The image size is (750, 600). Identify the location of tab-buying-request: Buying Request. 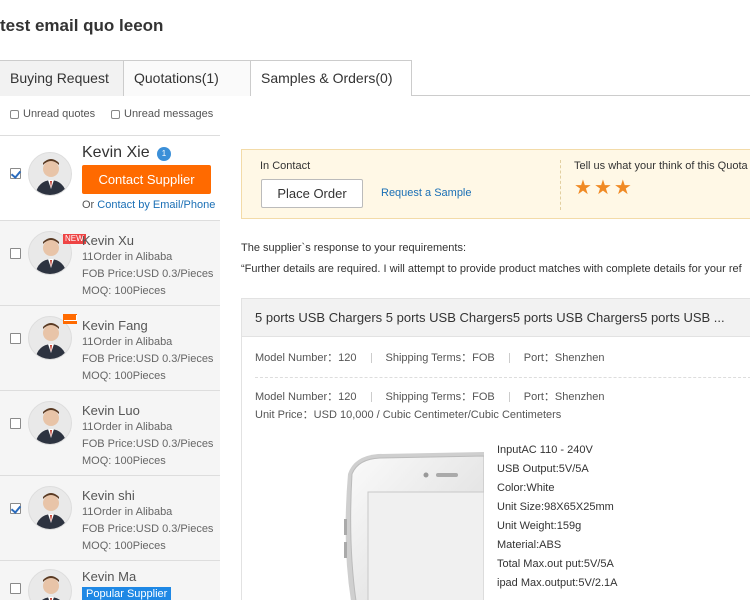
(64, 78).